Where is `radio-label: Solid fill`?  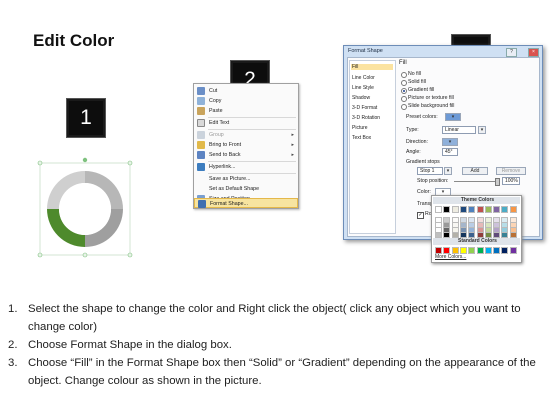
radio-label: Solid fill is located at coordinates (417, 82).